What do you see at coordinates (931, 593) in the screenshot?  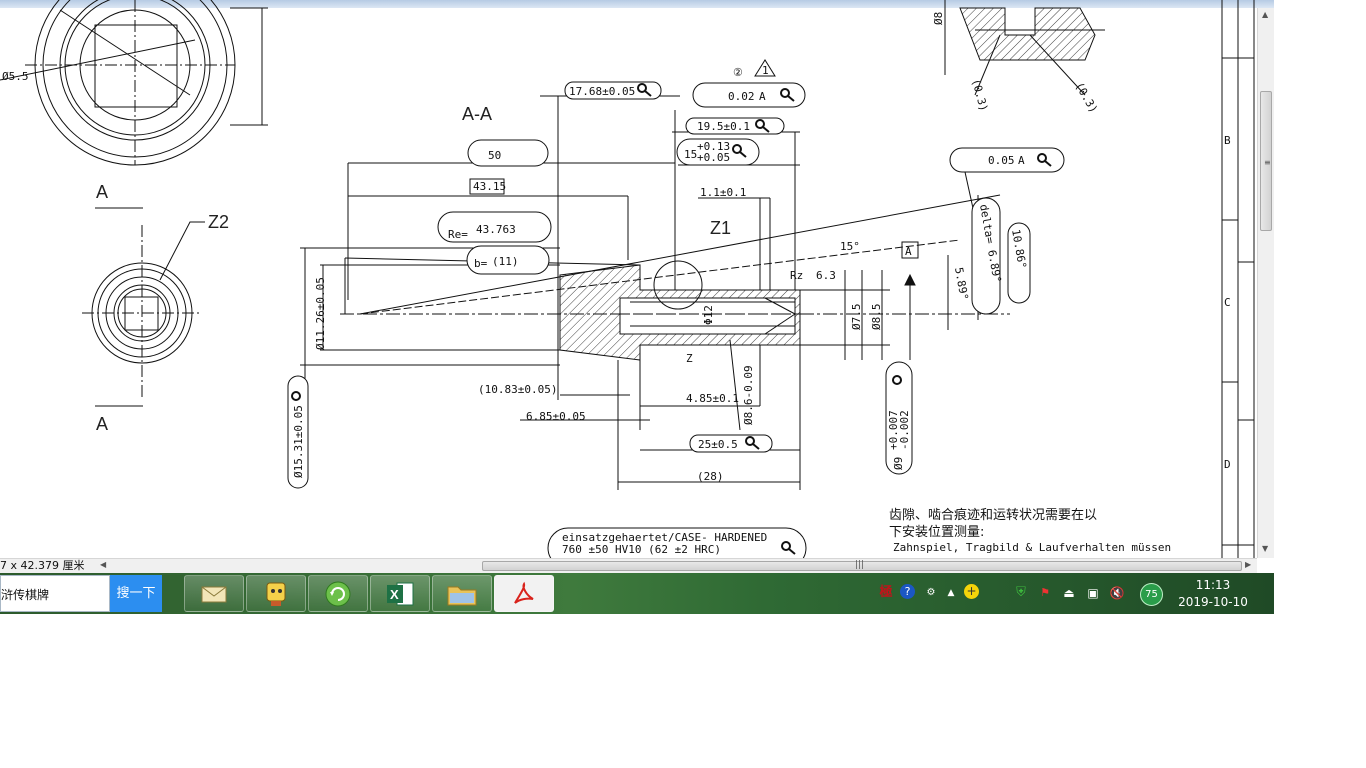 I see `ime-settings-icon: ⚙` at bounding box center [931, 593].